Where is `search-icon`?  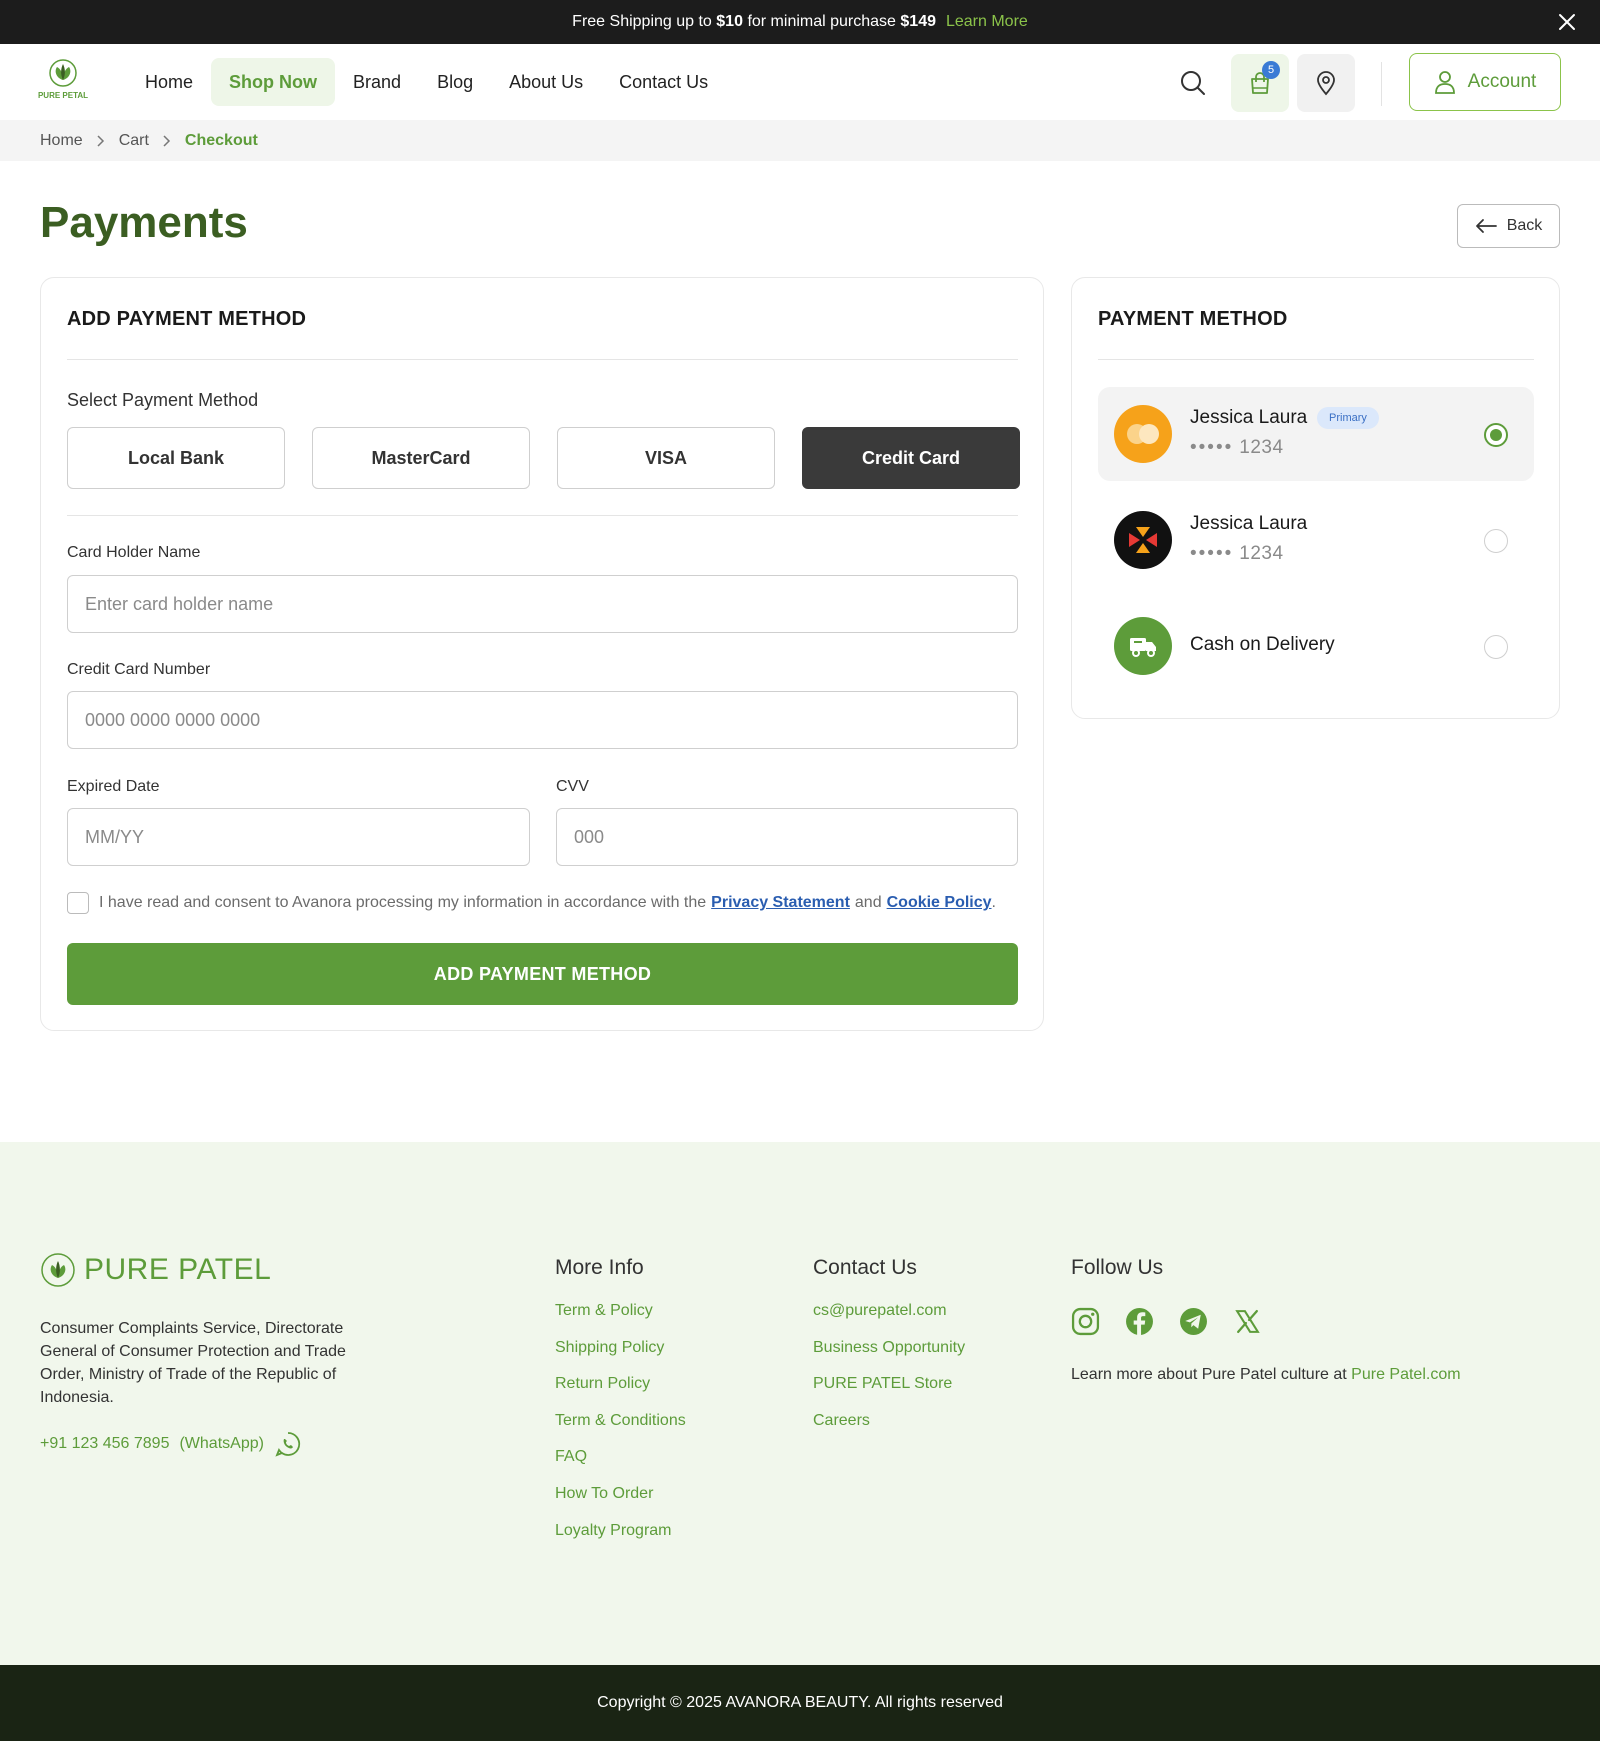 search-icon is located at coordinates (1193, 83).